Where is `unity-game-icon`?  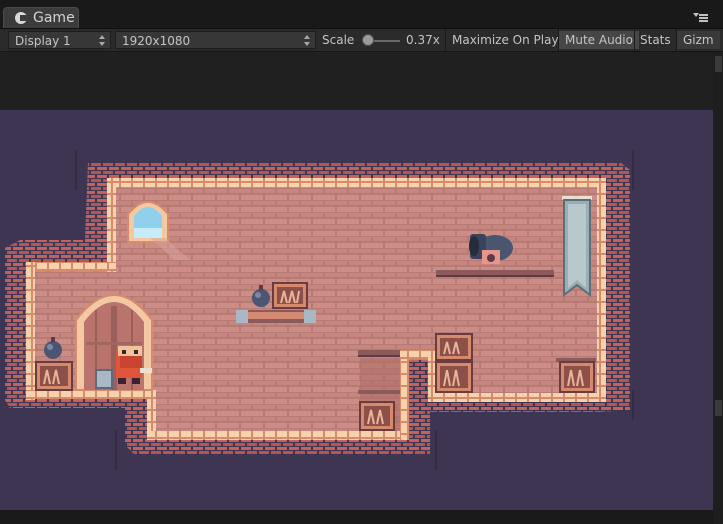 unity-game-icon is located at coordinates (21, 18).